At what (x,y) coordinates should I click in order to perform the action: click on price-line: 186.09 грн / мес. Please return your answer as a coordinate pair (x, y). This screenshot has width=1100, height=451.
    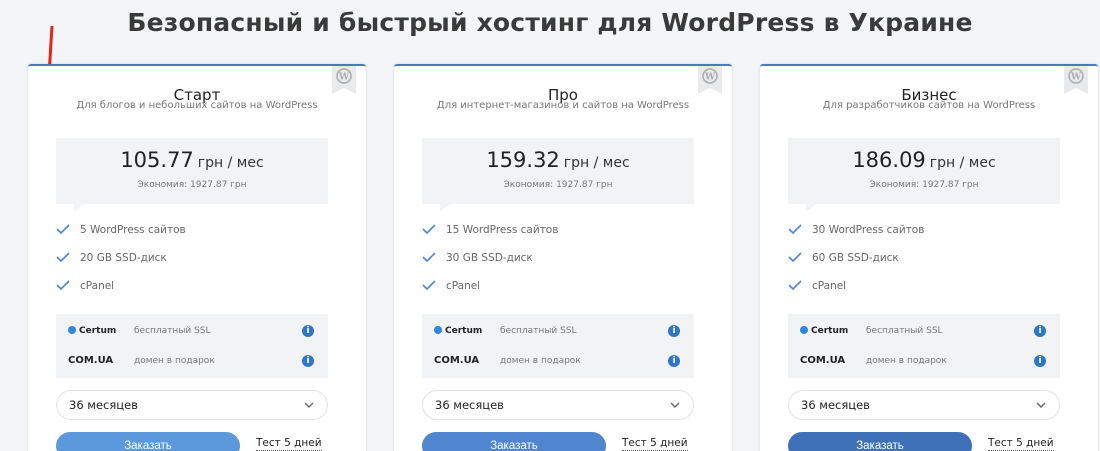
    Looking at the image, I should click on (924, 160).